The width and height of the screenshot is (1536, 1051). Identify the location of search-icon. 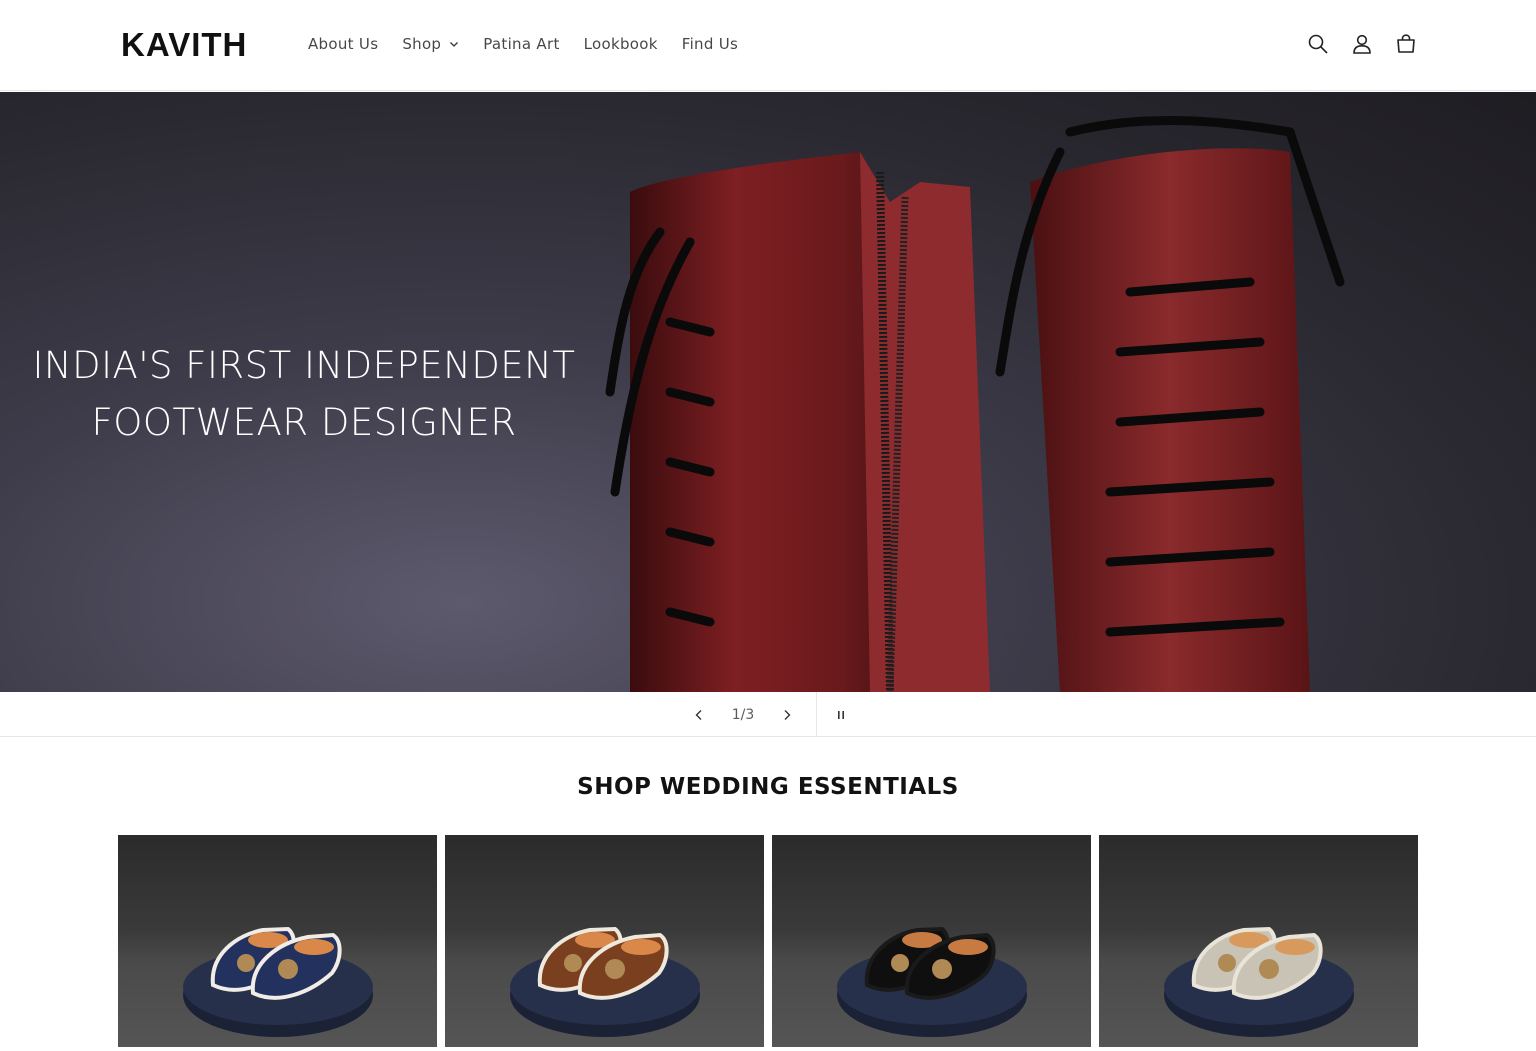
(1318, 44).